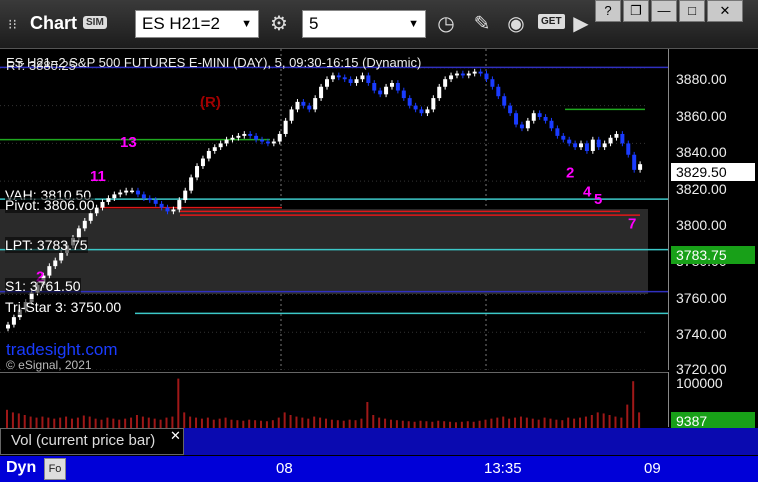 This screenshot has height=482, width=758. What do you see at coordinates (713, 209) in the screenshot?
I see `price-axis` at bounding box center [713, 209].